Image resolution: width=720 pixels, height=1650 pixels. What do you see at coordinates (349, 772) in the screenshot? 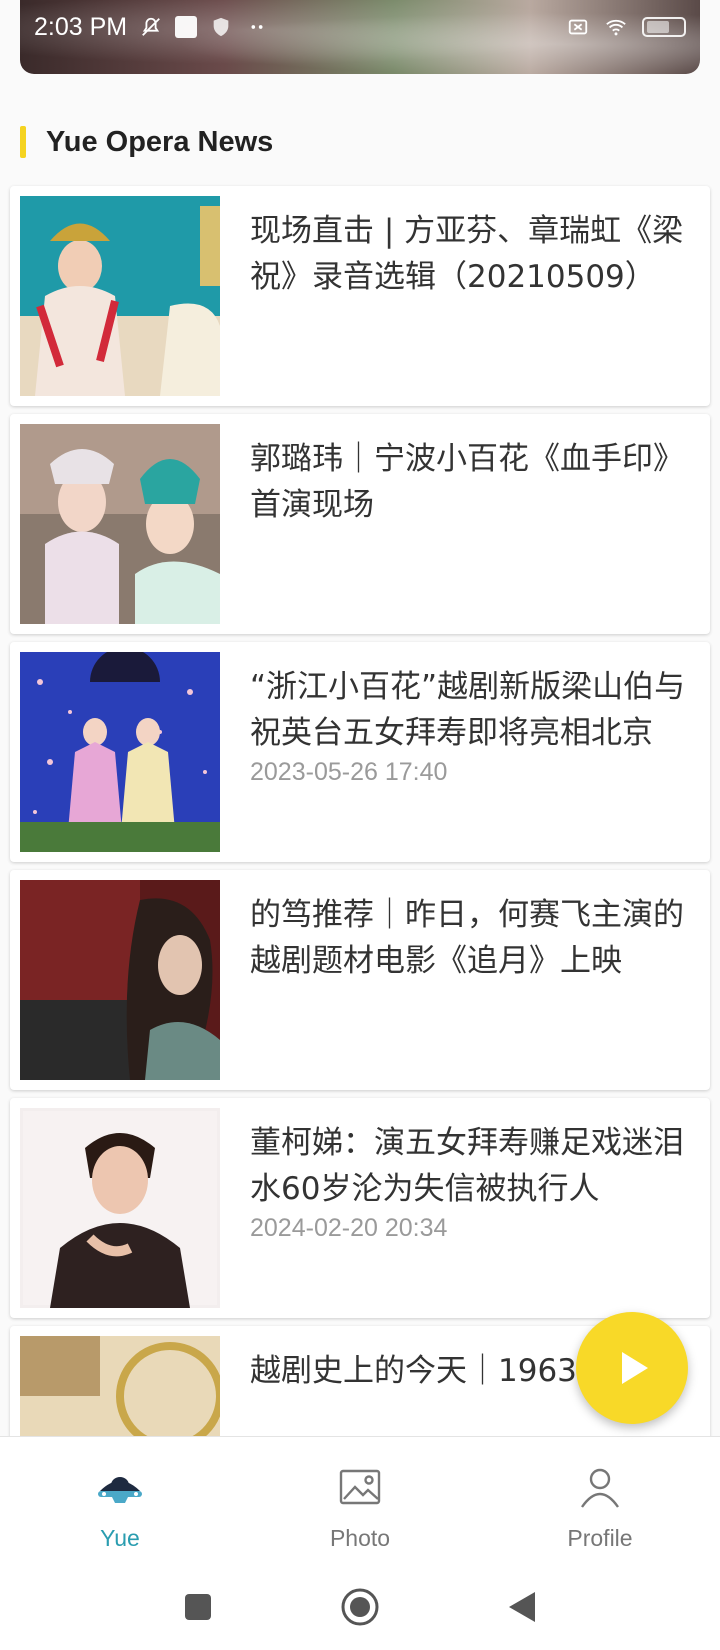
I see `news-date: 2023-05-26 17:40` at bounding box center [349, 772].